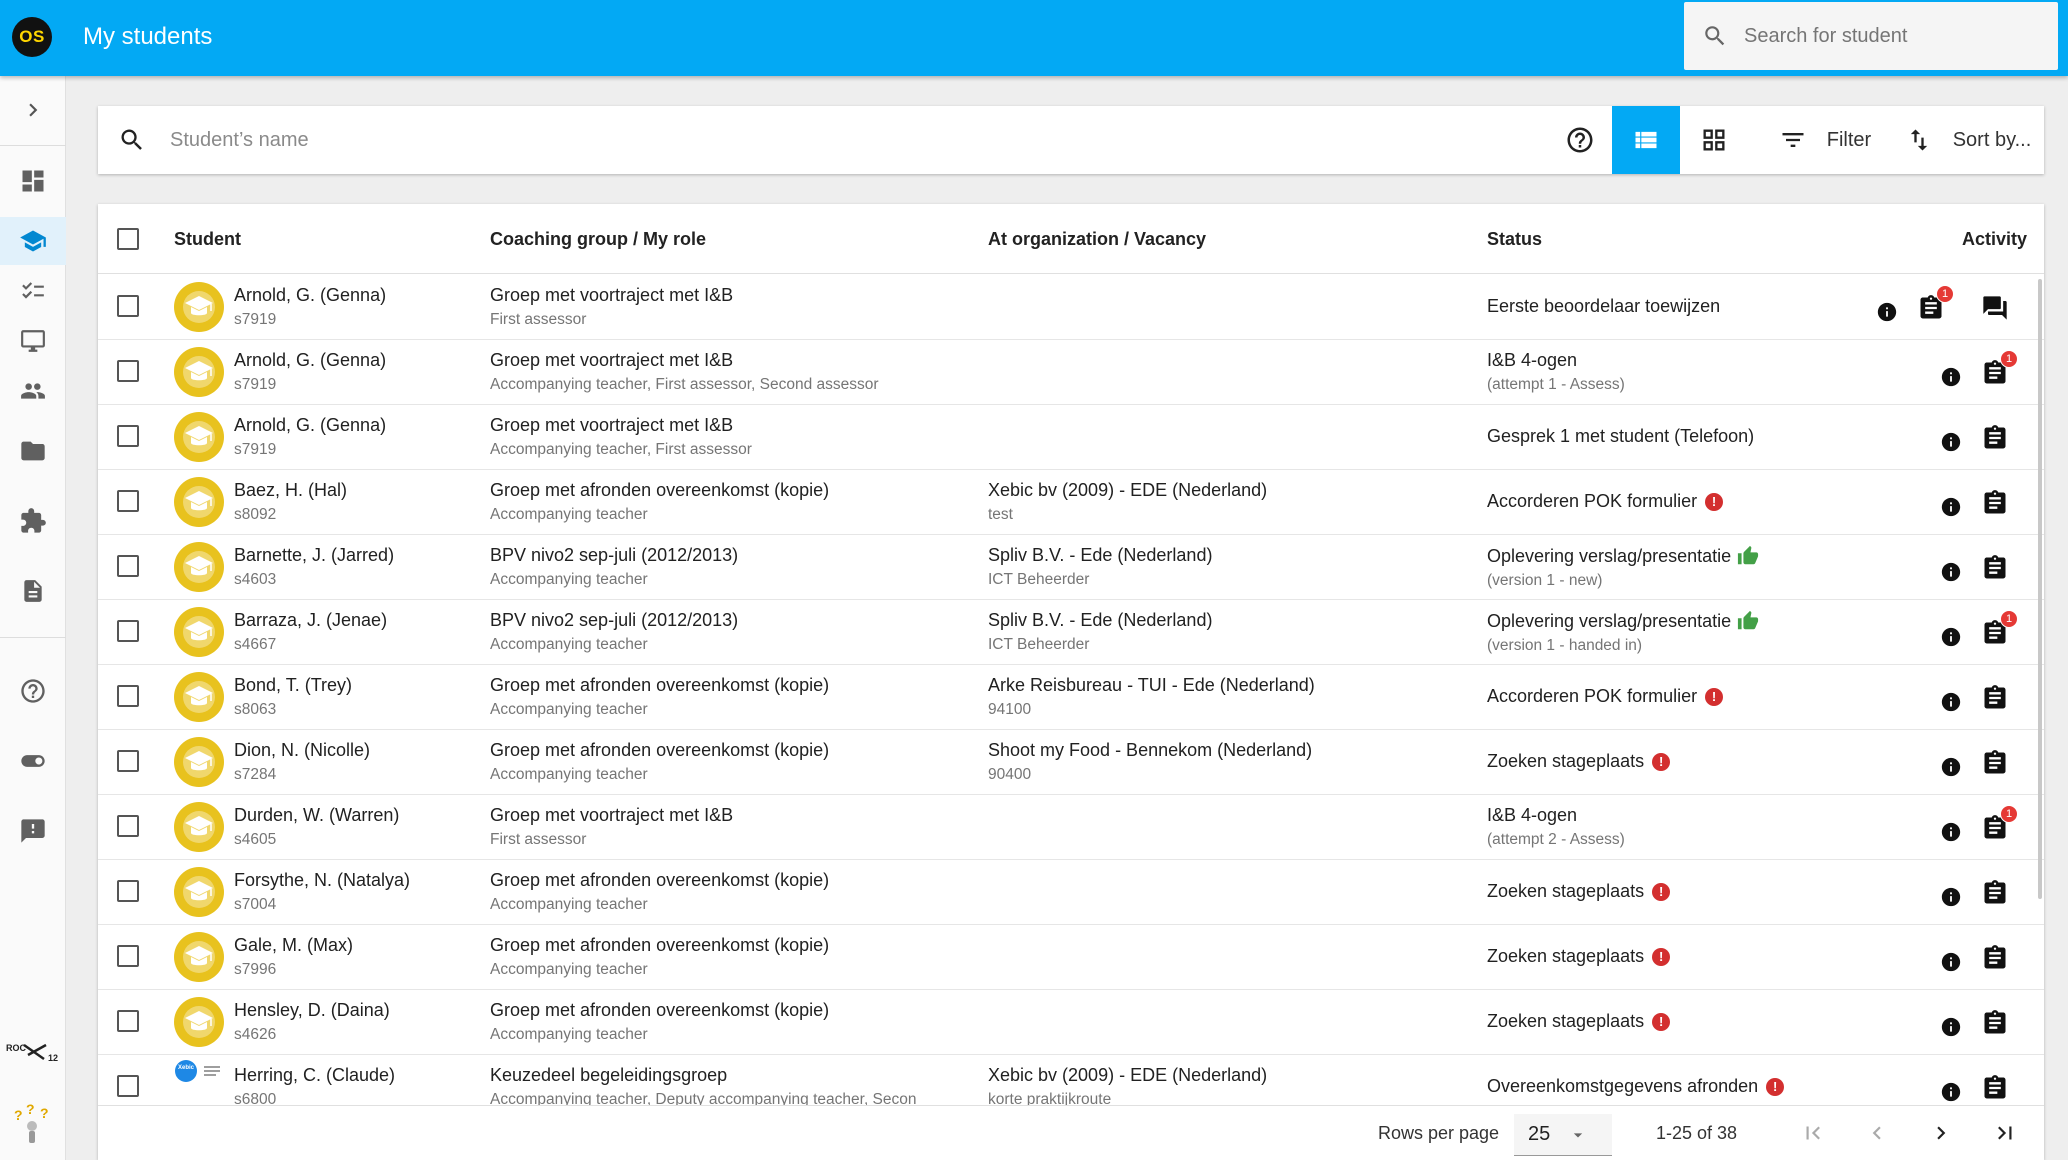 The image size is (2068, 1160). I want to click on student-cell: Forsythe, N. (Natalya) s7004, so click(322, 892).